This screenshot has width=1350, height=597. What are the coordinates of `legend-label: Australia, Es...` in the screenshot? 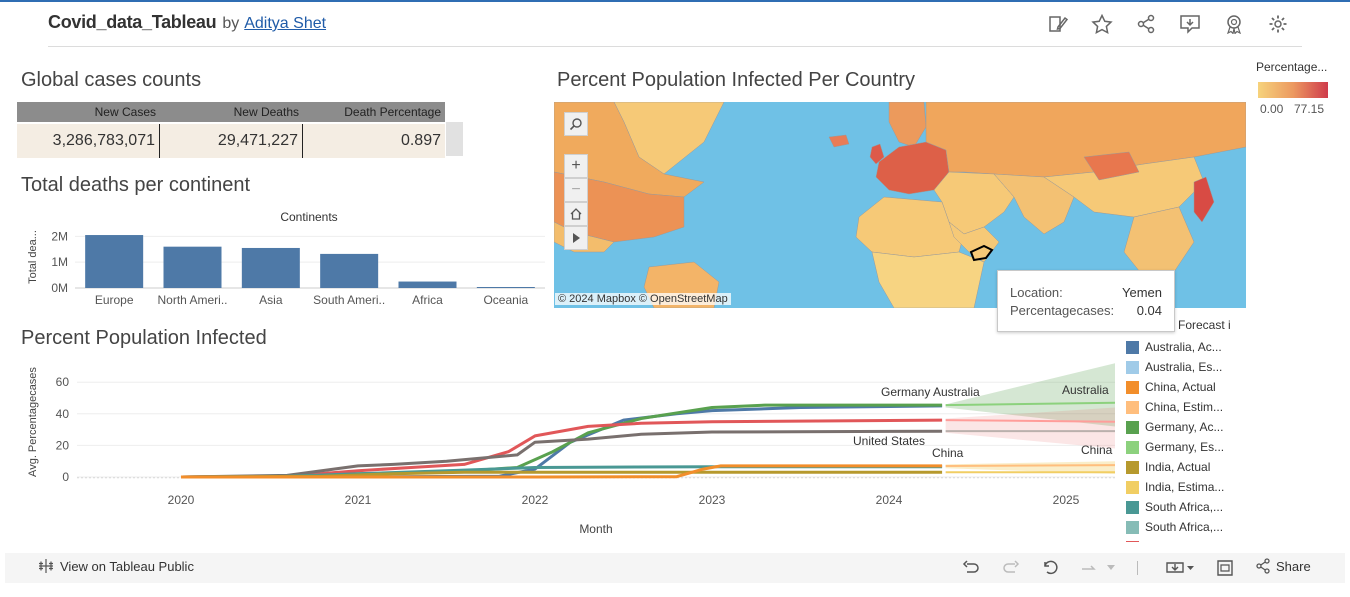 It's located at (1184, 367).